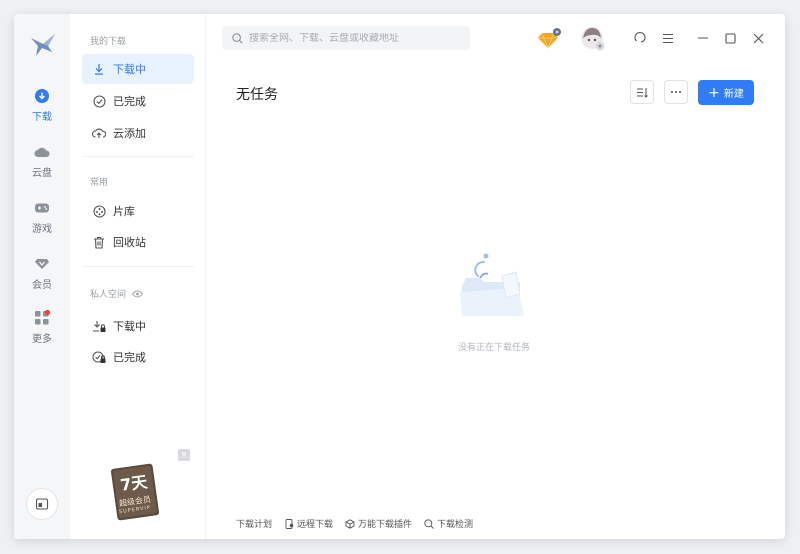 This screenshot has height=554, width=800. I want to click on avatar-icon, so click(593, 39).